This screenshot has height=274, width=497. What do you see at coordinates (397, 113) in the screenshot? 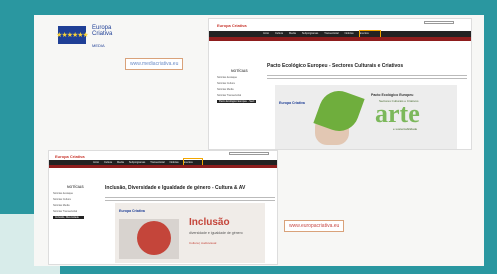
I see `hero-word: arte` at bounding box center [397, 113].